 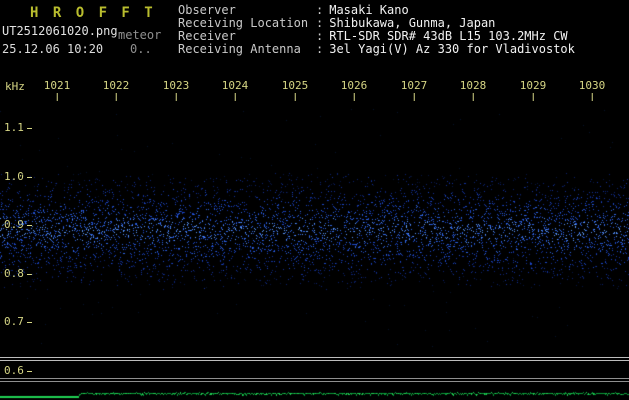 I want to click on time-tick: 1027, so click(x=414, y=90).